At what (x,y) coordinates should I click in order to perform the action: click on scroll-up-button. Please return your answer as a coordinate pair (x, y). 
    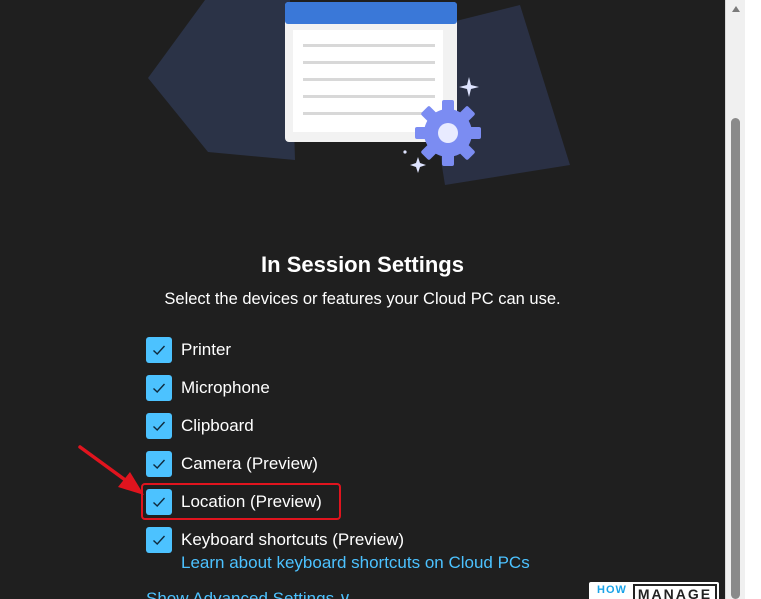
    Looking at the image, I should click on (736, 9).